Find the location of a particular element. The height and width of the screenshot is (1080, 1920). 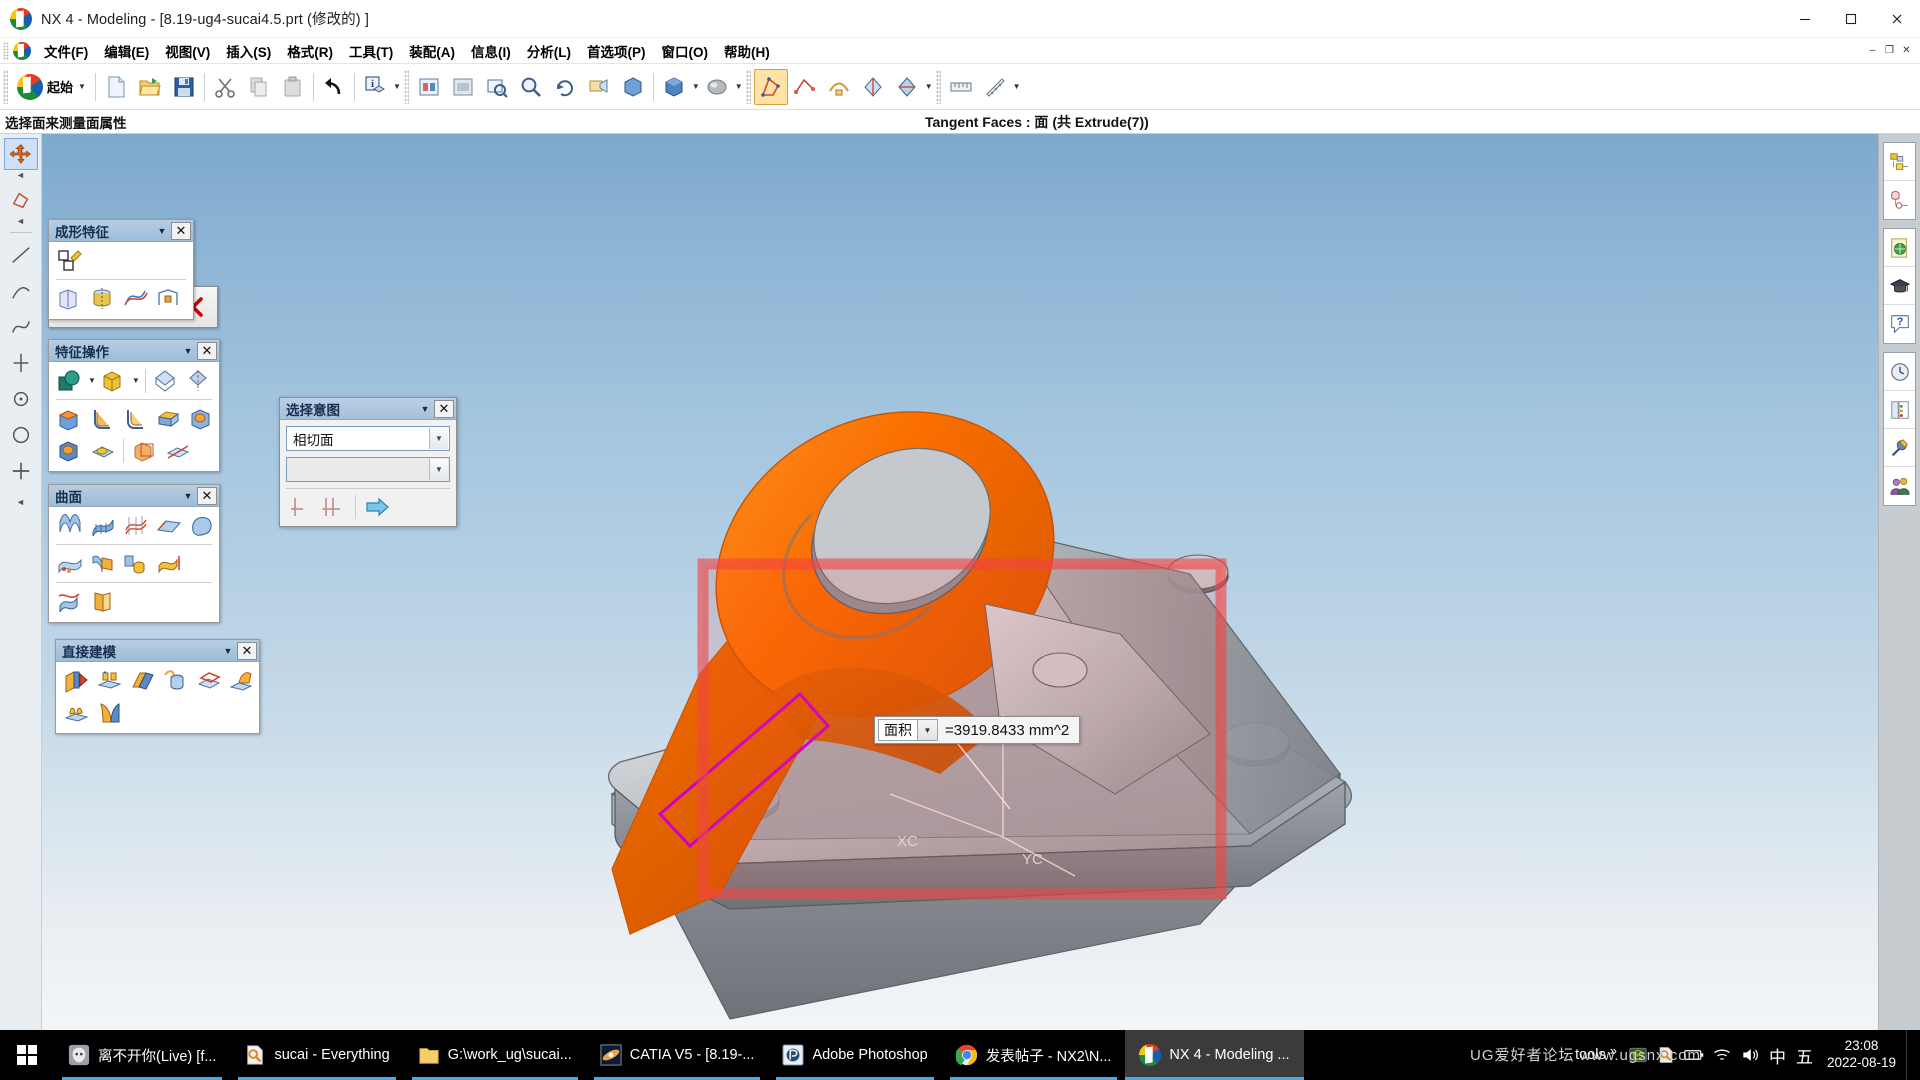

minimize-icon is located at coordinates (1805, 19).